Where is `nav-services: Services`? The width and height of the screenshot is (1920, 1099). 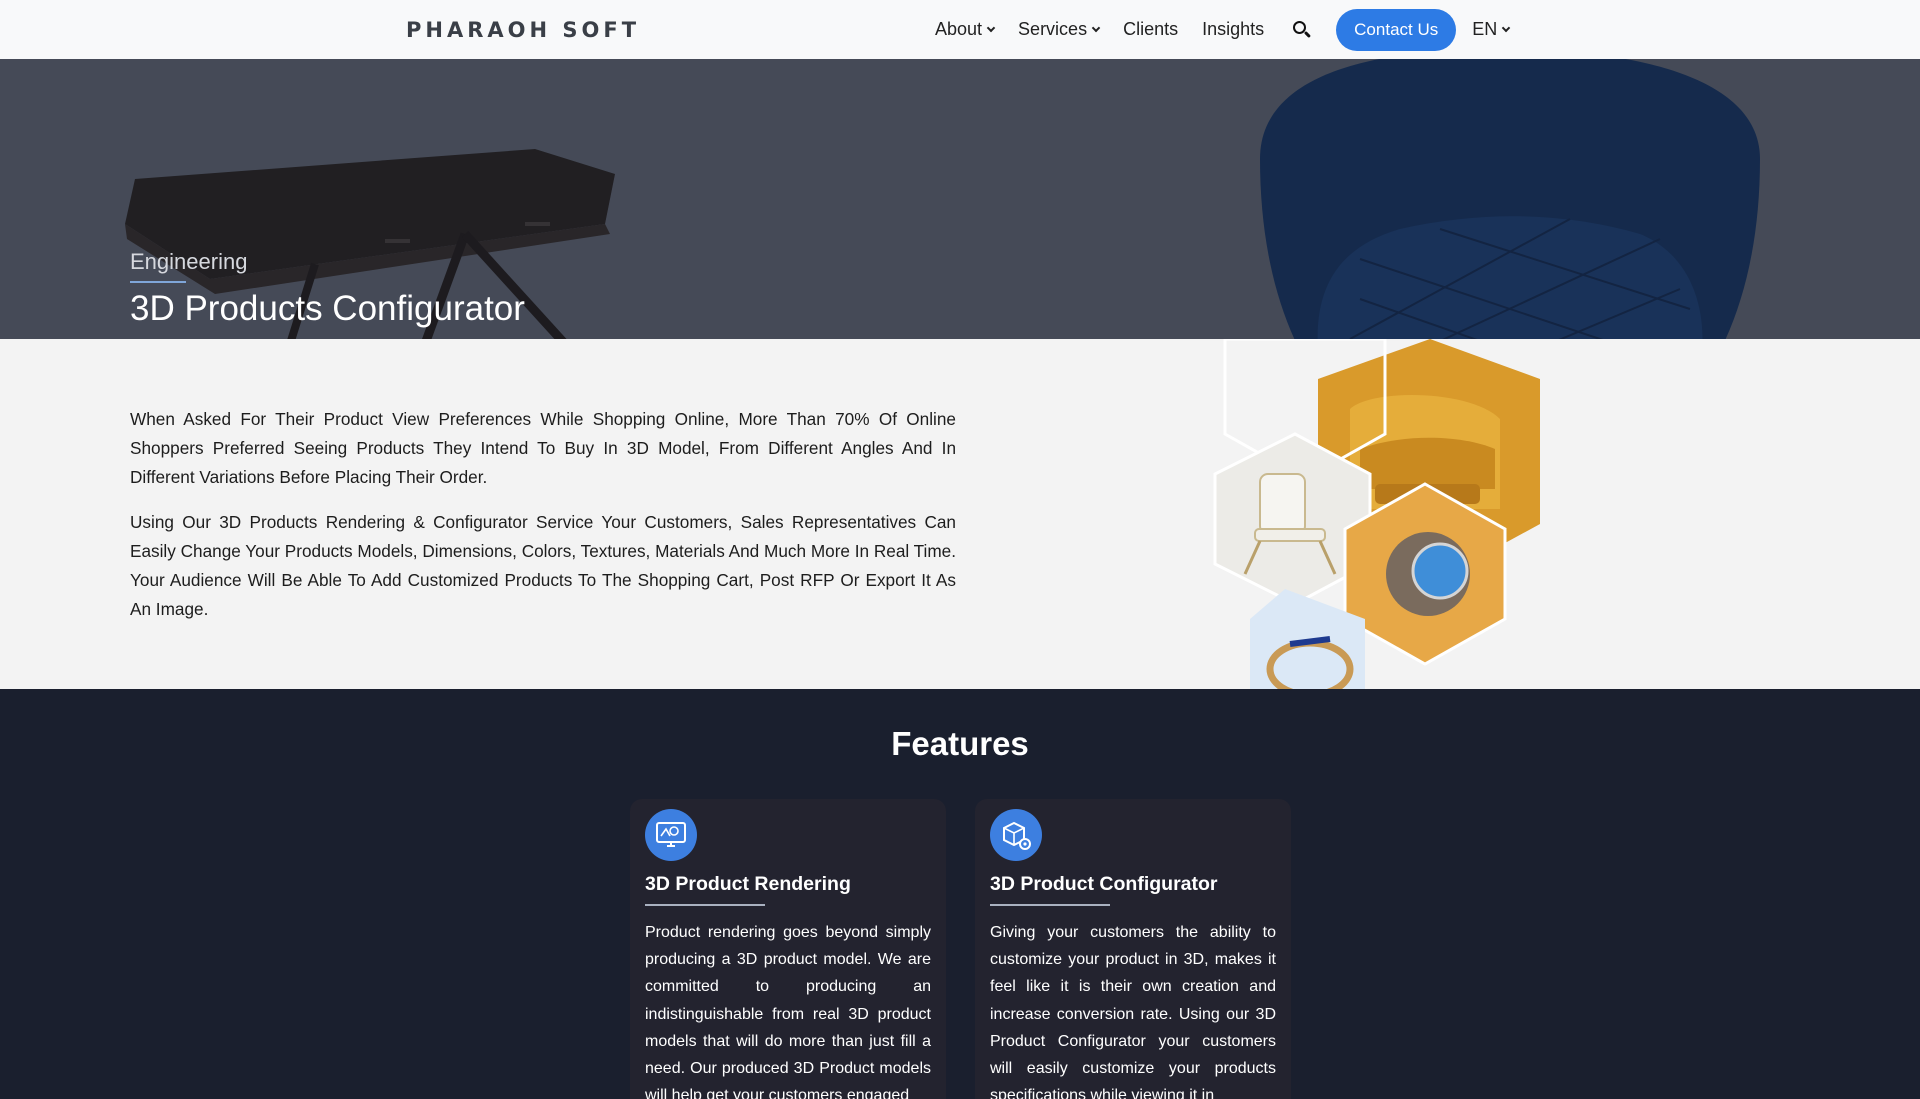
nav-services: Services is located at coordinates (1059, 29).